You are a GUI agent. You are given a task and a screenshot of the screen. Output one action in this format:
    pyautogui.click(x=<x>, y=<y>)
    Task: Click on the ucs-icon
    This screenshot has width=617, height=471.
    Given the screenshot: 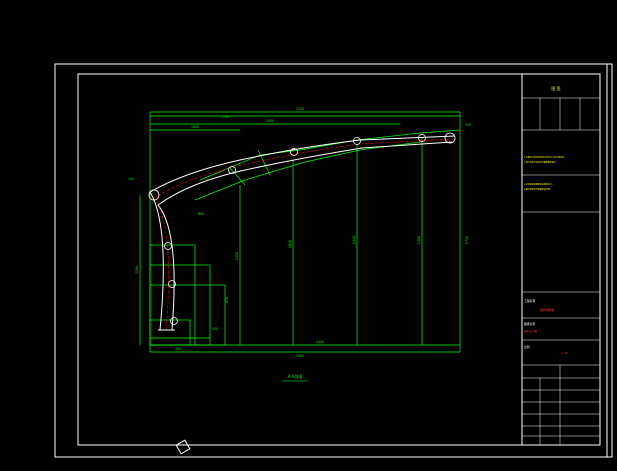 What is the action you would take?
    pyautogui.click(x=183, y=447)
    